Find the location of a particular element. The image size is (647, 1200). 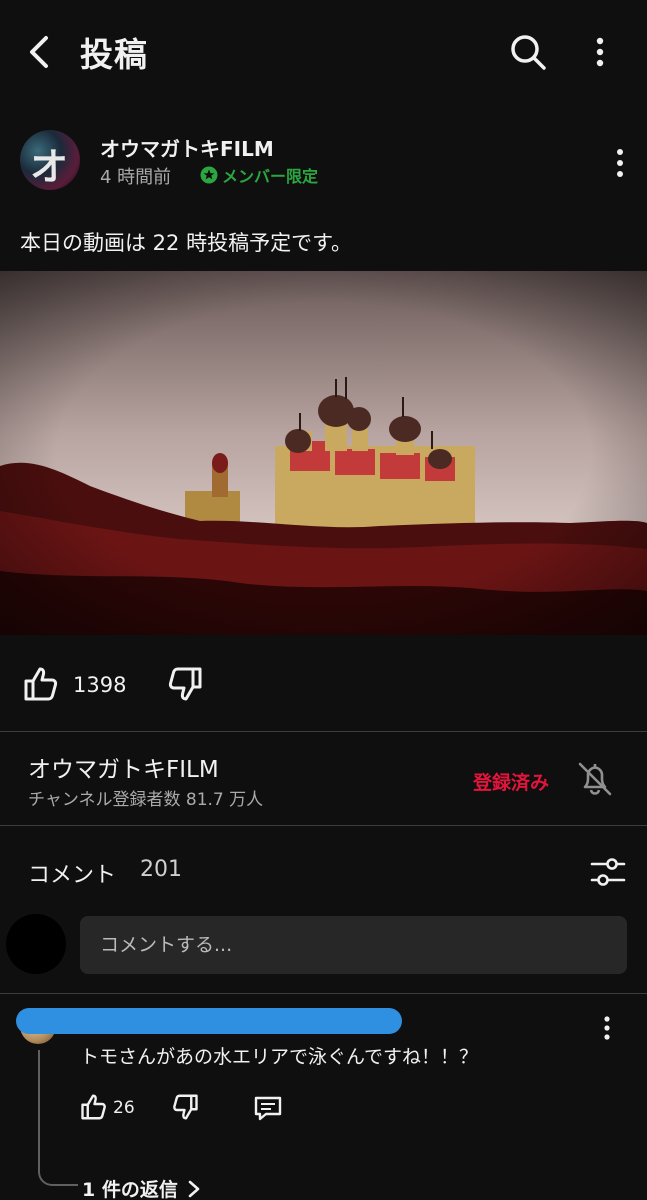

comments-count: 201 is located at coordinates (161, 869).